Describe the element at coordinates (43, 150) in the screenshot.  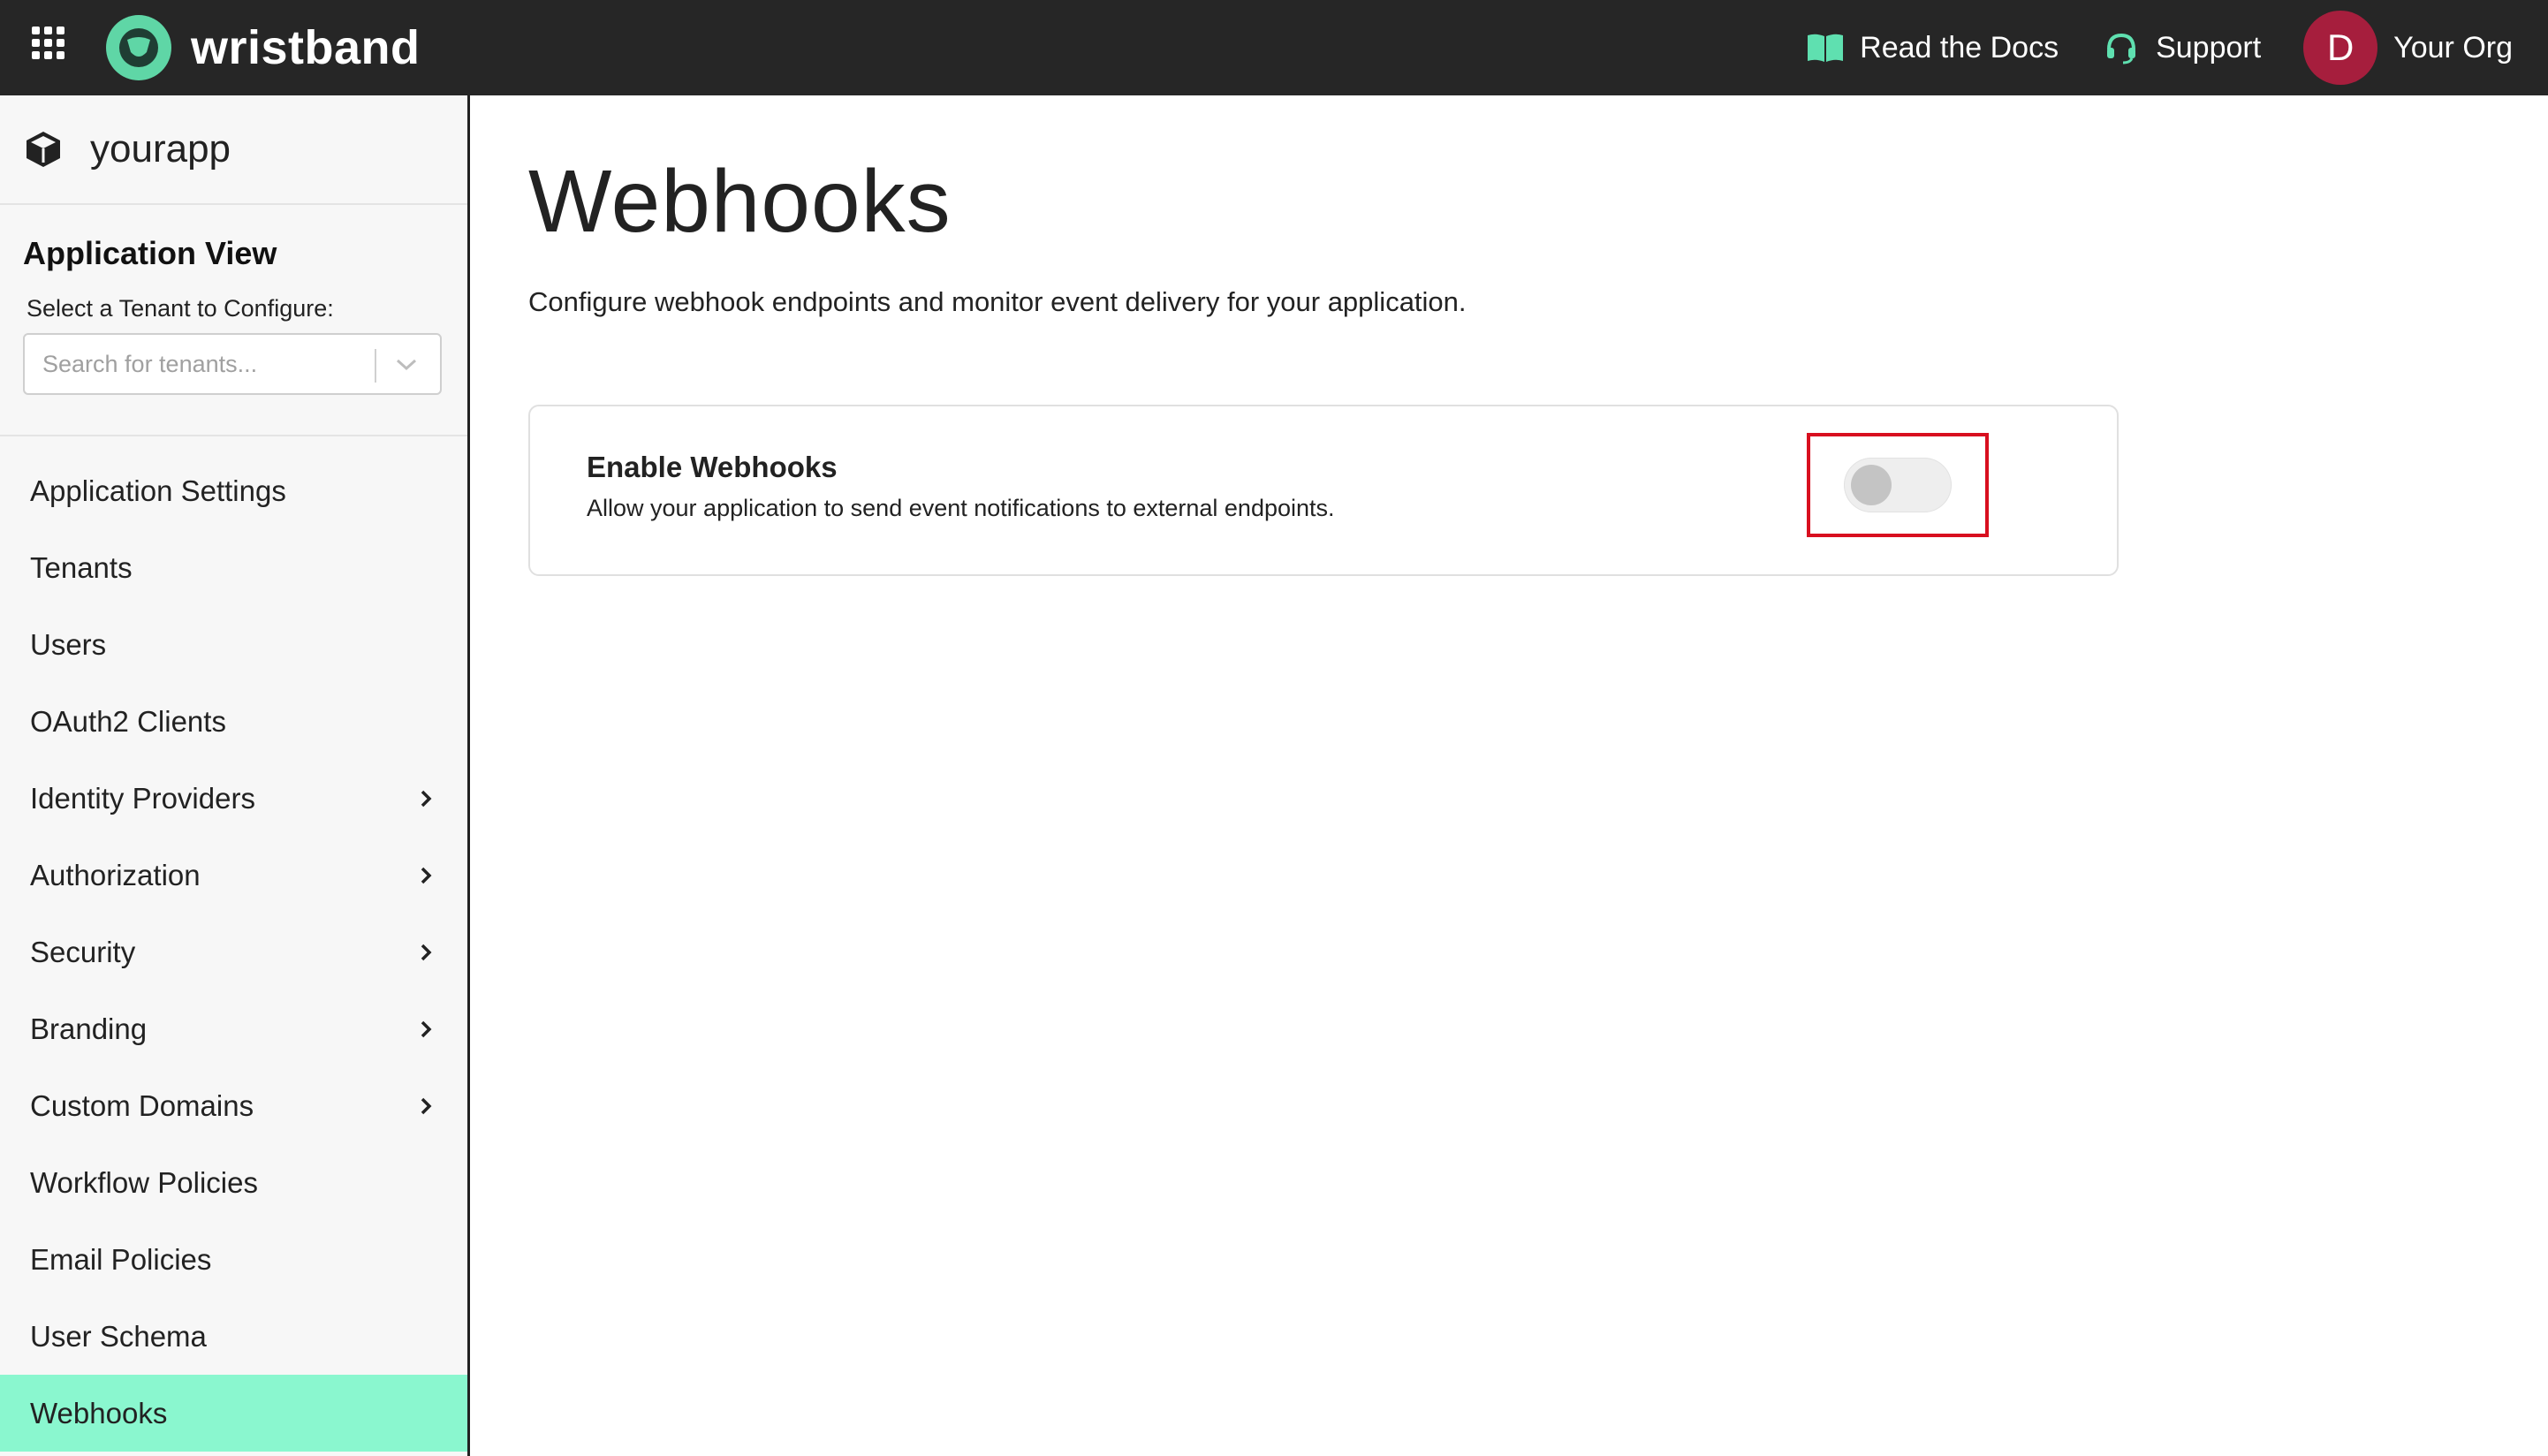
I see `cube-icon` at that location.